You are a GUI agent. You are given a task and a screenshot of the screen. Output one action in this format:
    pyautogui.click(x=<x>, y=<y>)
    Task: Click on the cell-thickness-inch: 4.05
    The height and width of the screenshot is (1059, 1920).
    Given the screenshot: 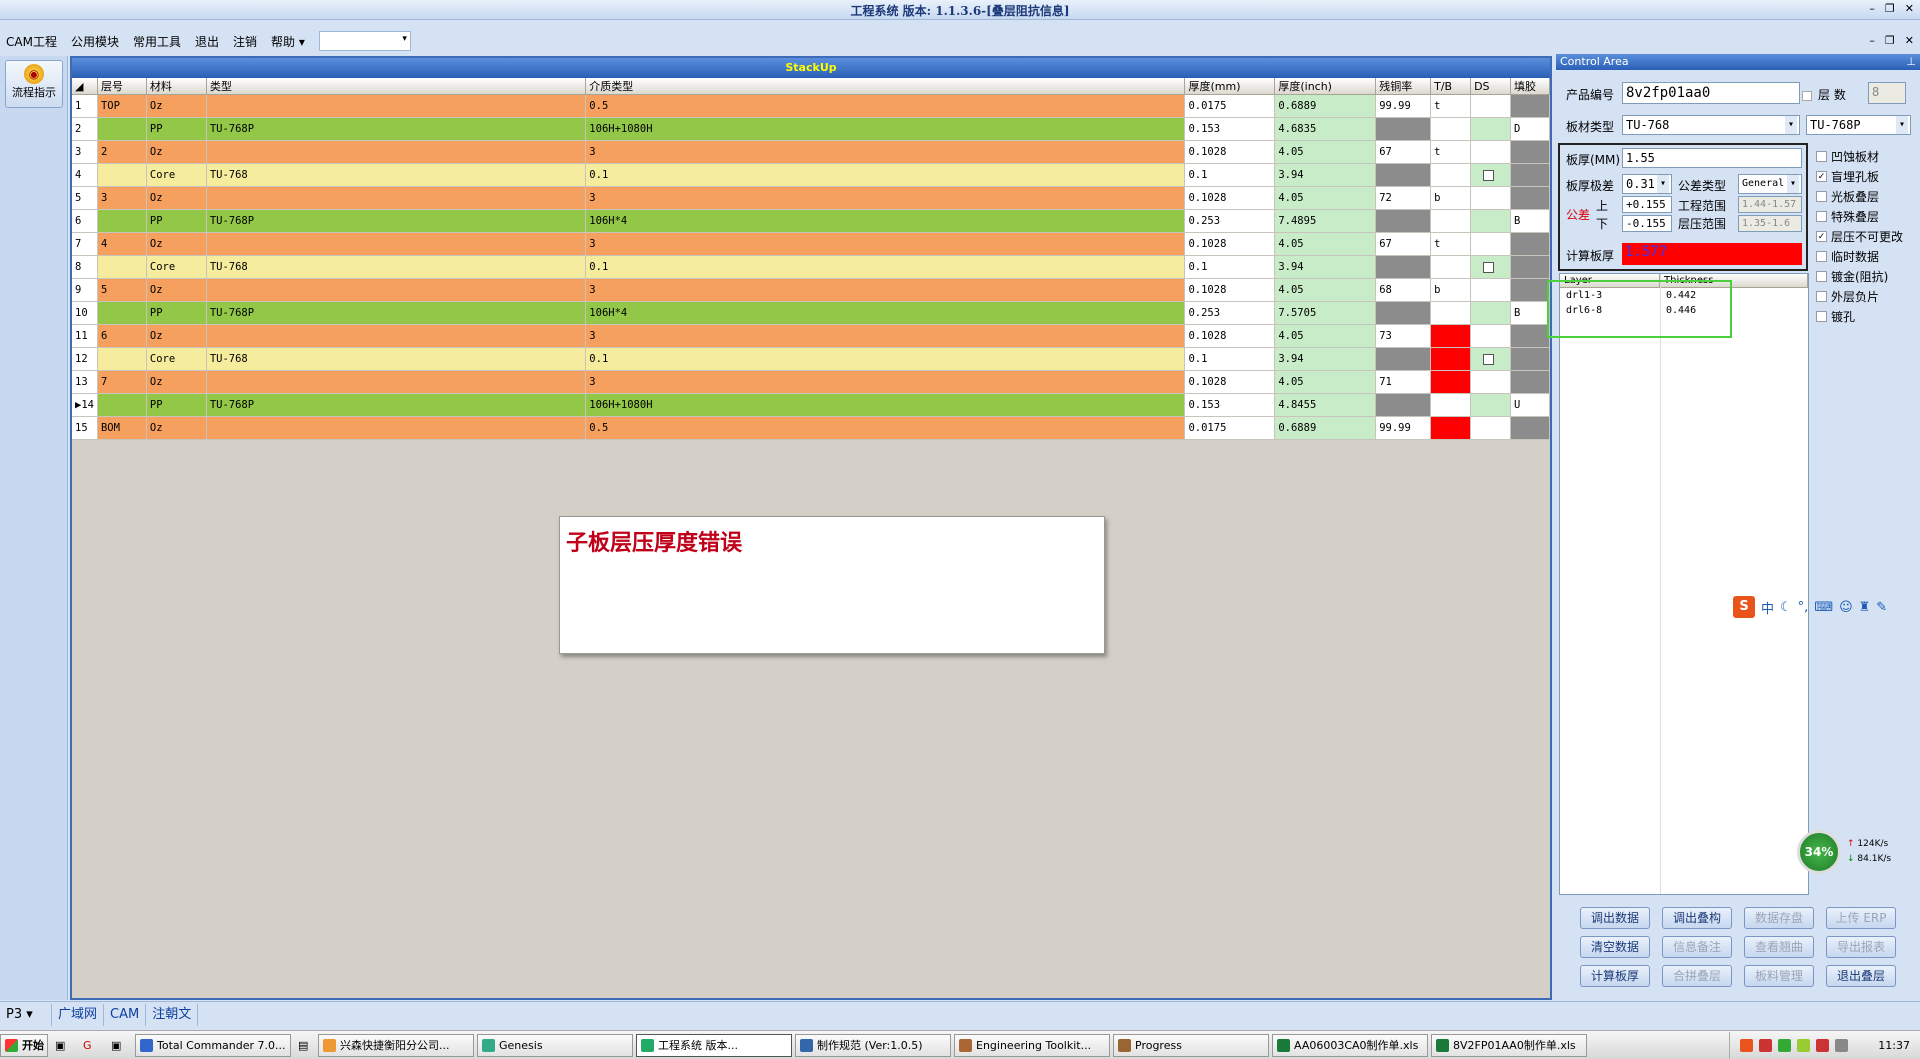 What is the action you would take?
    pyautogui.click(x=1326, y=290)
    